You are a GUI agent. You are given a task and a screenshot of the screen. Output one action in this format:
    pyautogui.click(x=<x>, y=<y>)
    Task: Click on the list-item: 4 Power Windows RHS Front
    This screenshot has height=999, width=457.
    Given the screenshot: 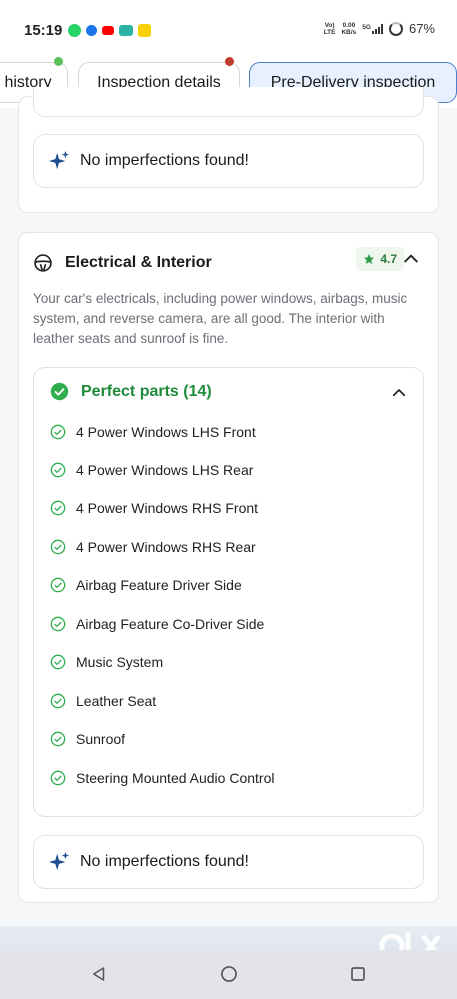 What is the action you would take?
    pyautogui.click(x=154, y=508)
    